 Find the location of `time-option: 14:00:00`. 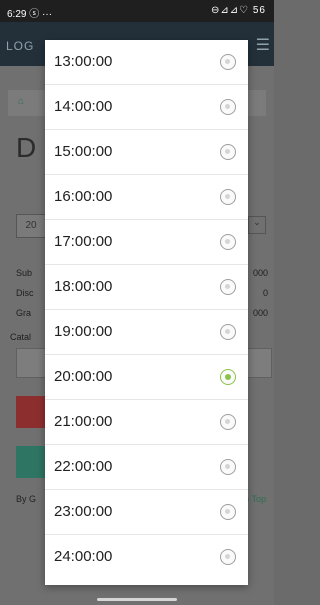

time-option: 14:00:00 is located at coordinates (146, 107).